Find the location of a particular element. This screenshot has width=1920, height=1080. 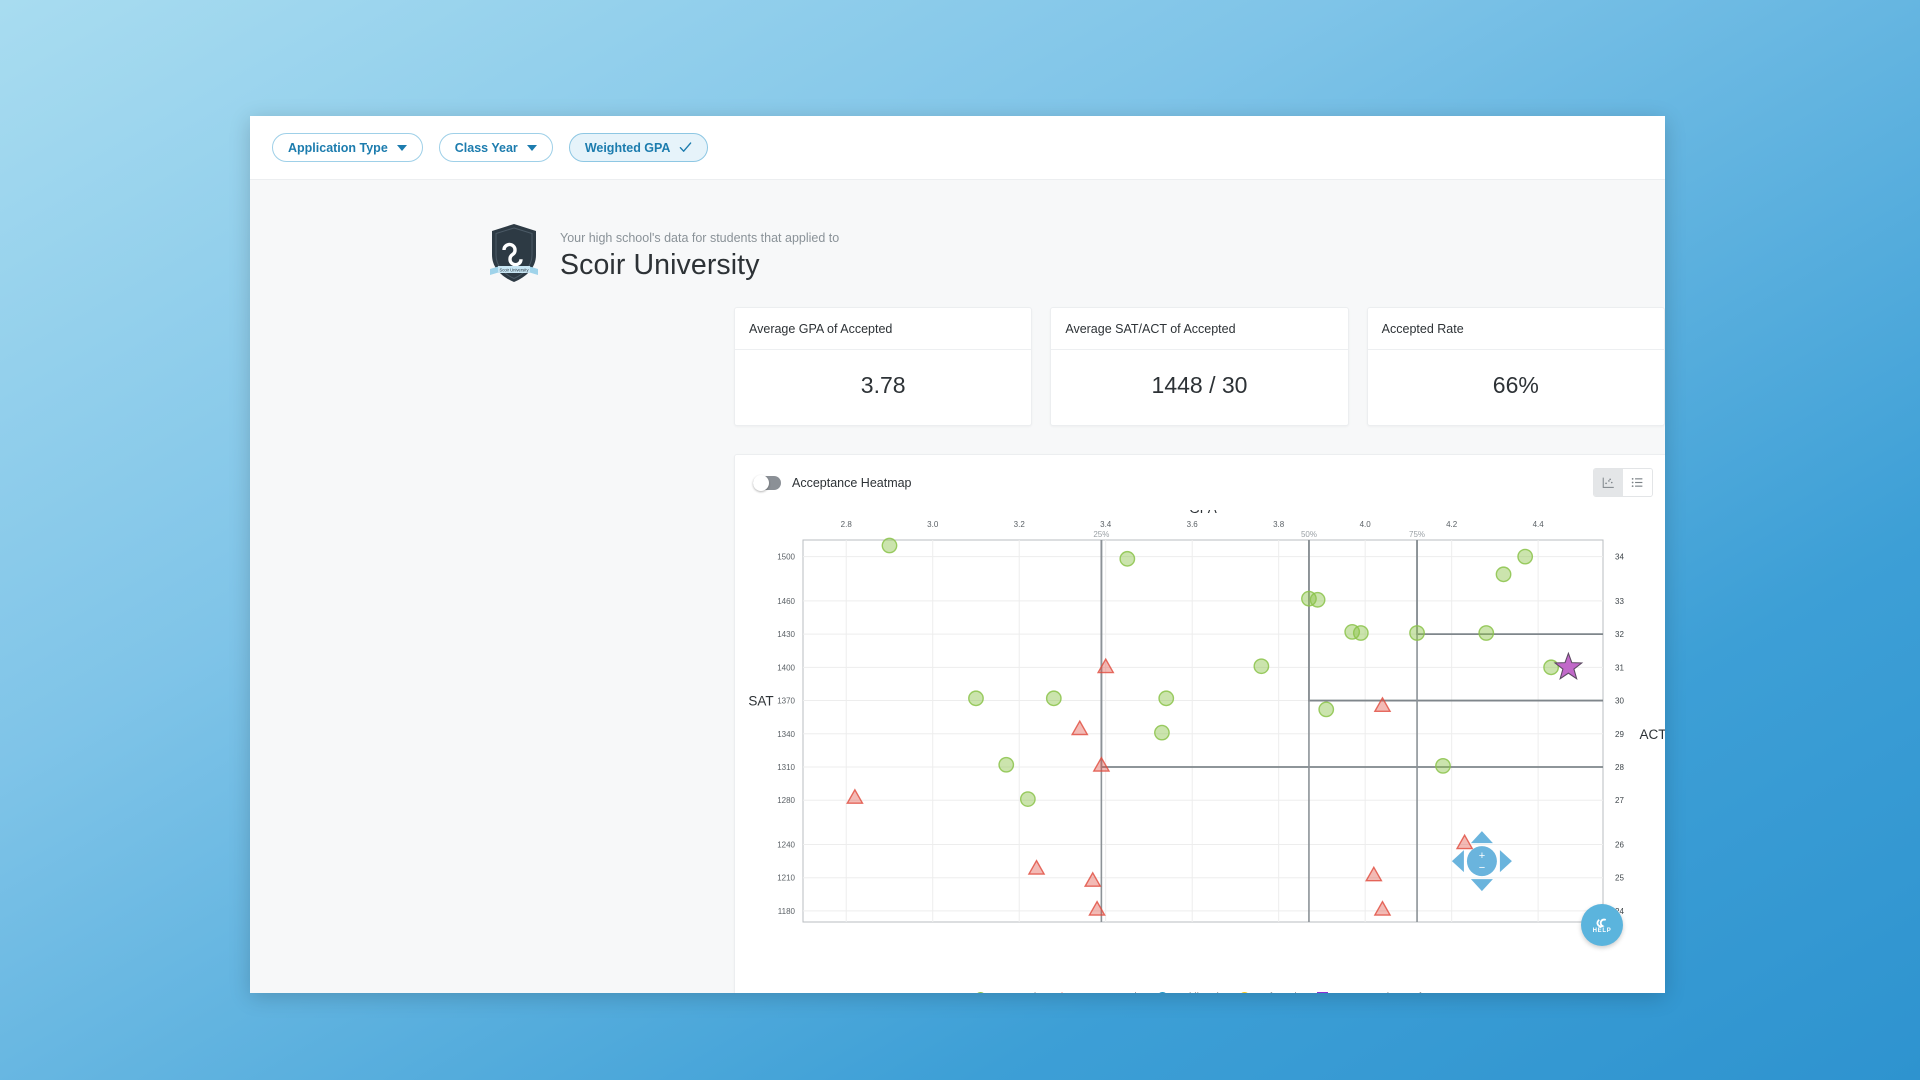

chart-view-button is located at coordinates (1608, 482).